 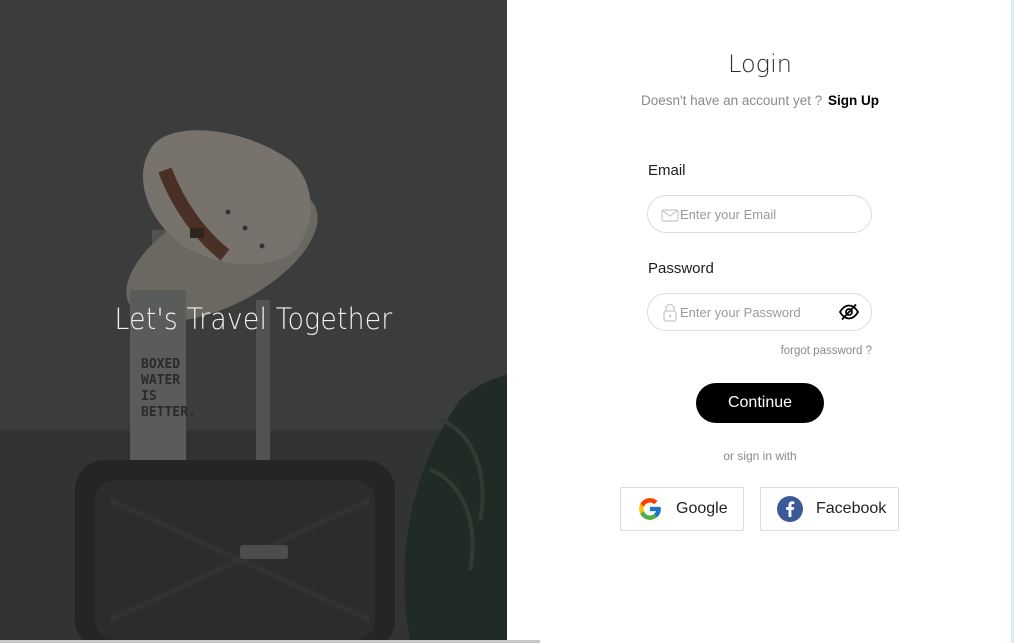 I want to click on password-field-wrapper, so click(x=759, y=312).